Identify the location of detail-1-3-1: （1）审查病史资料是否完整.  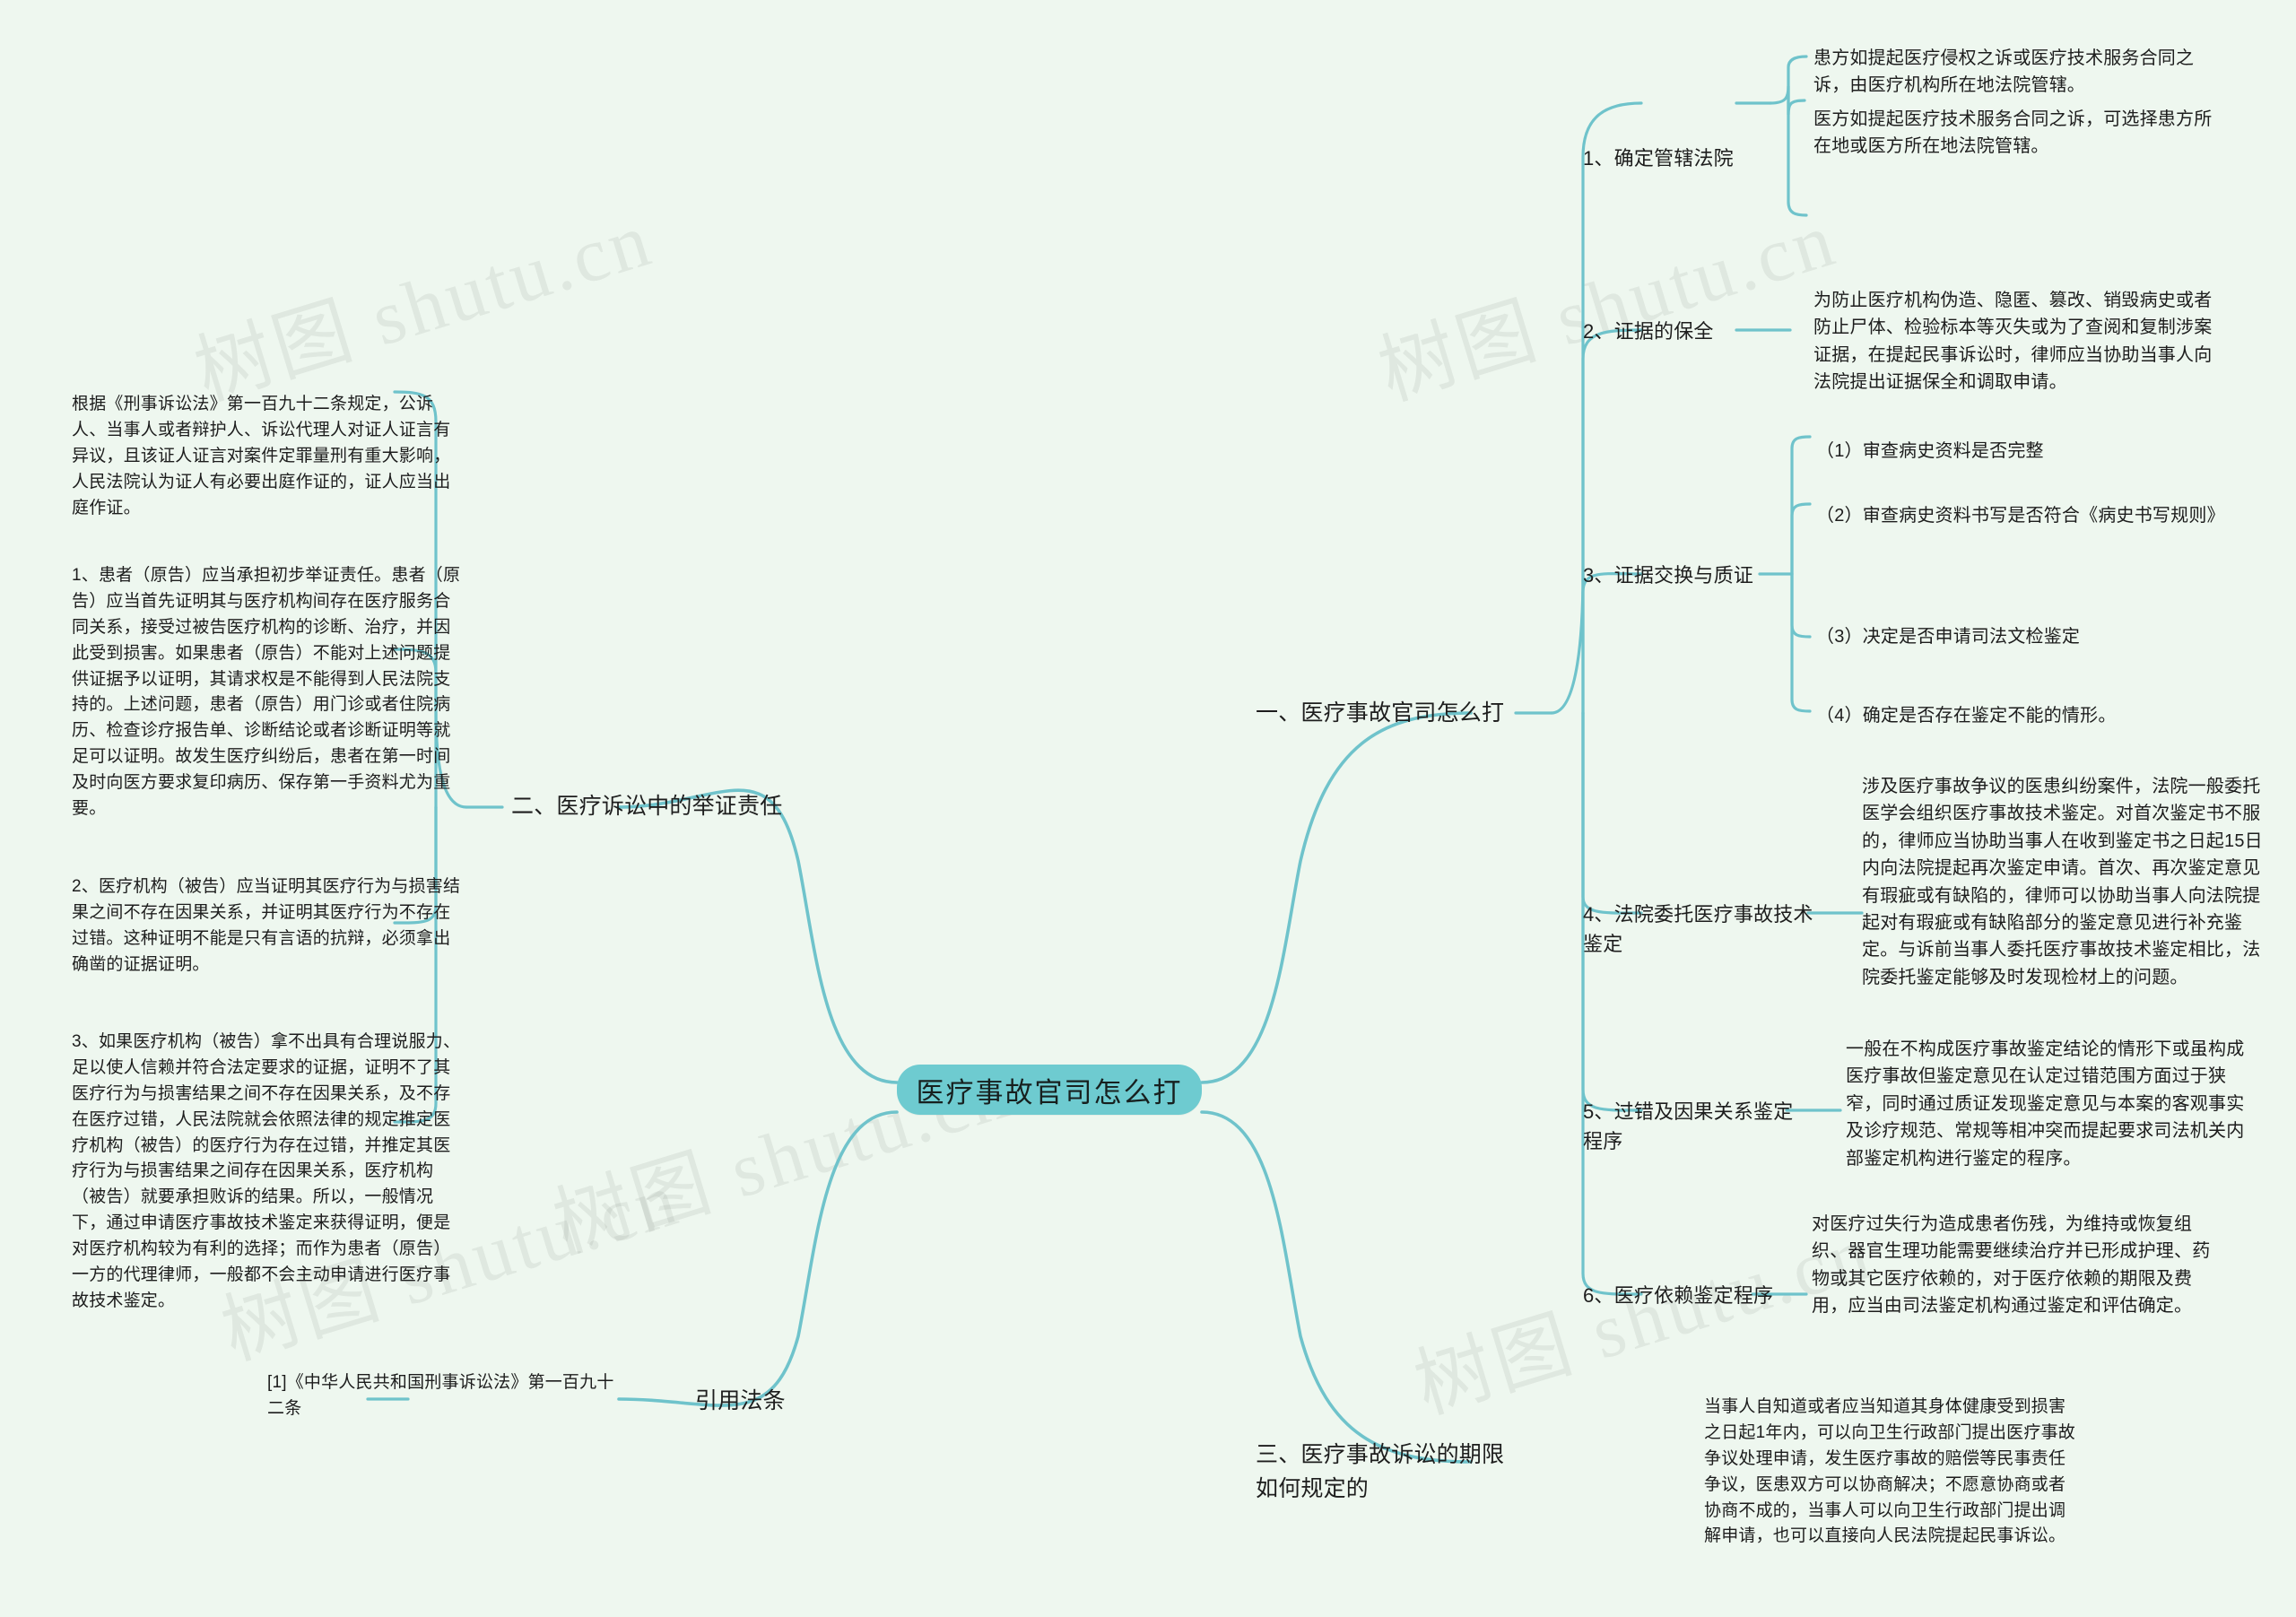
(1930, 451).